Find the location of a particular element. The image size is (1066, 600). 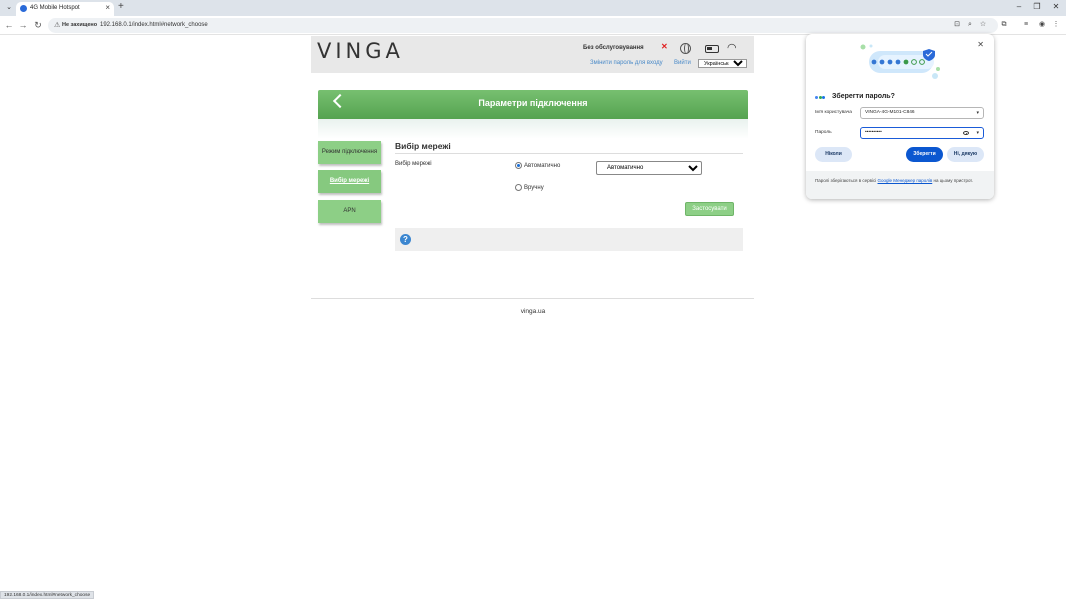

no-thanks-button: Ні, дякую is located at coordinates (965, 154).